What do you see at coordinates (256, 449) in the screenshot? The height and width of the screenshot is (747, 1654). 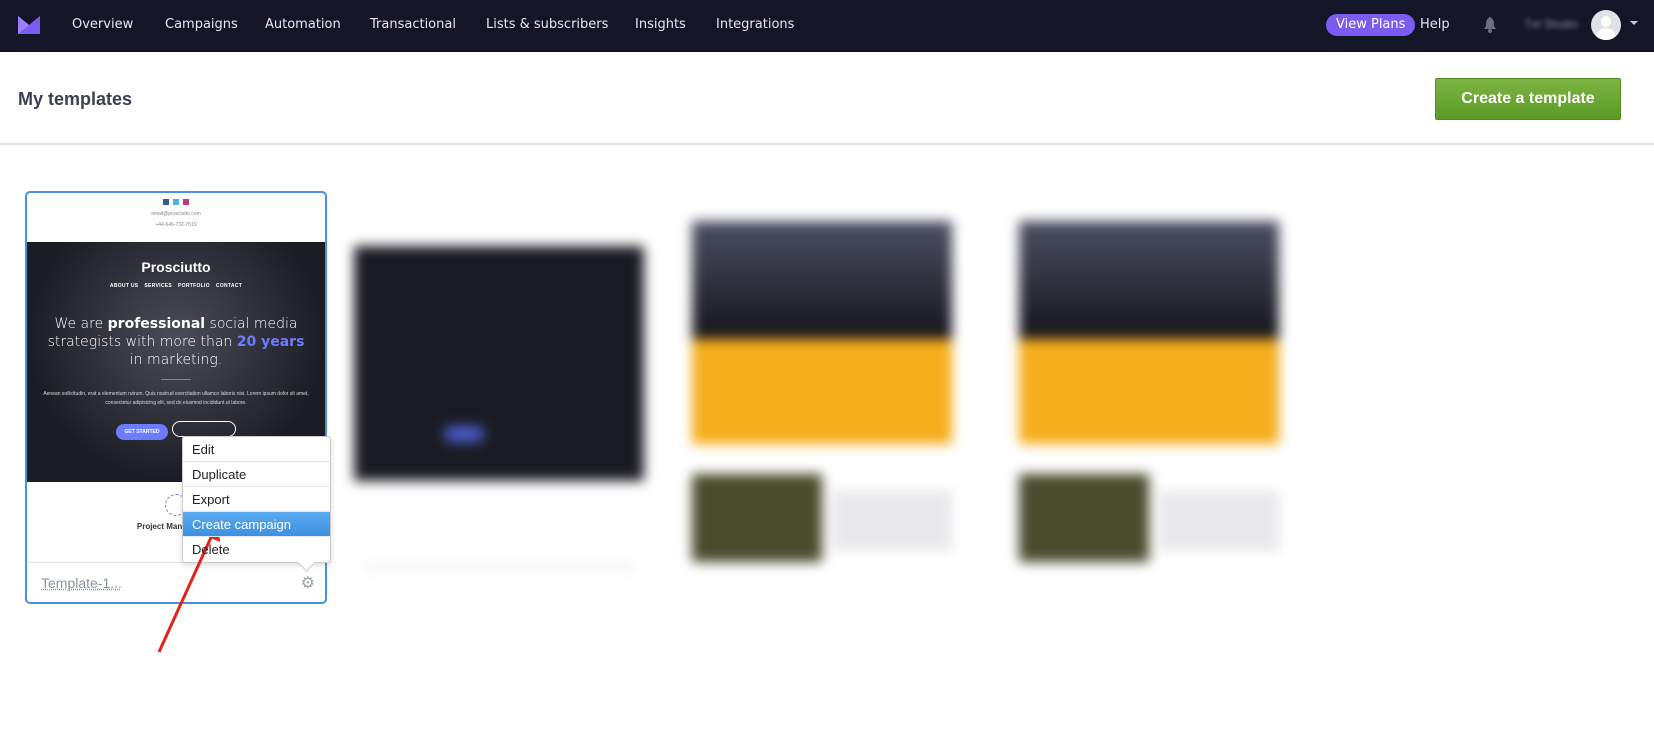 I see `menu-item-edit: Edit` at bounding box center [256, 449].